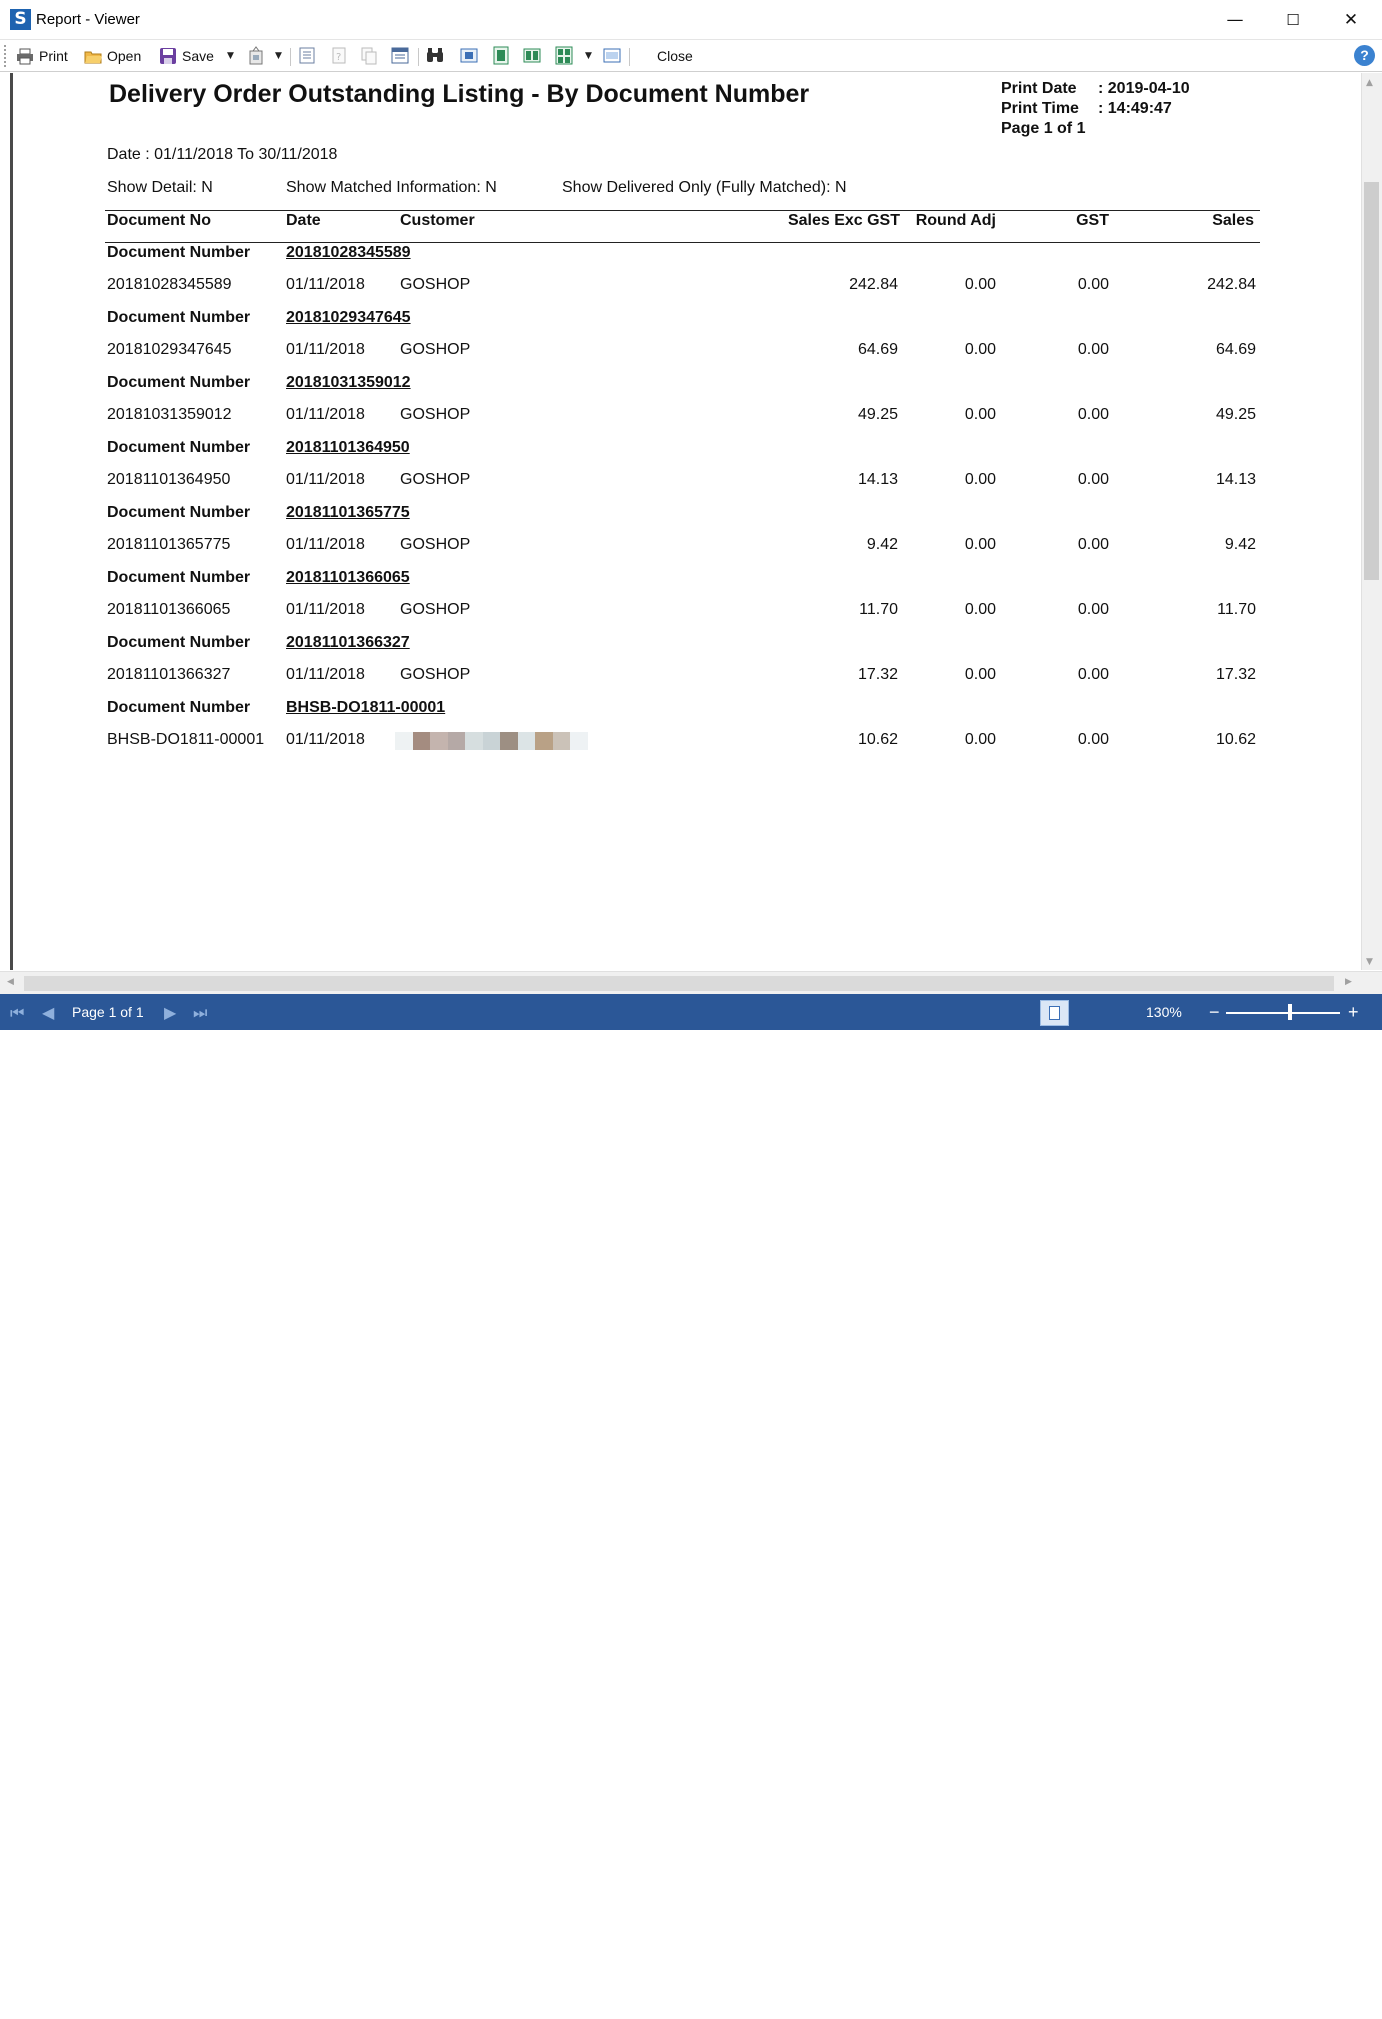  Describe the element at coordinates (437, 220) in the screenshot. I see `col-header-customer: Customer` at that location.